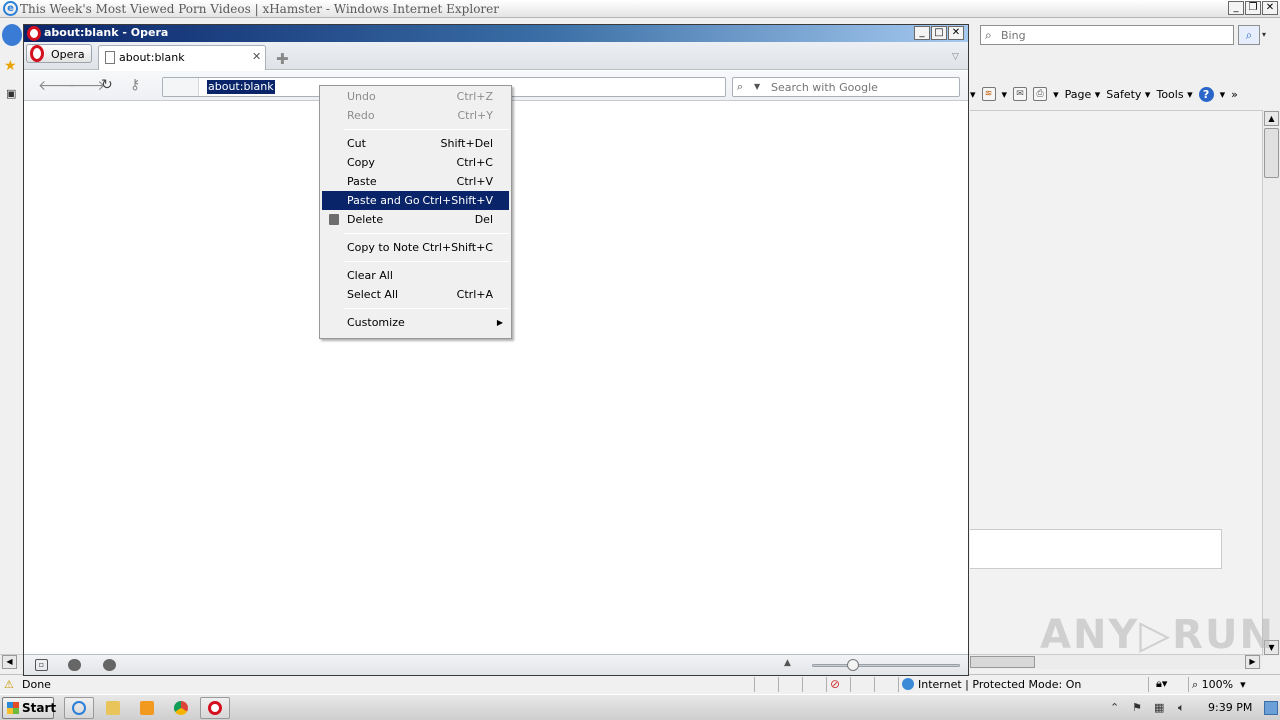  Describe the element at coordinates (415, 162) in the screenshot. I see `menu-item-copy: Copy Ctrl+C` at that location.